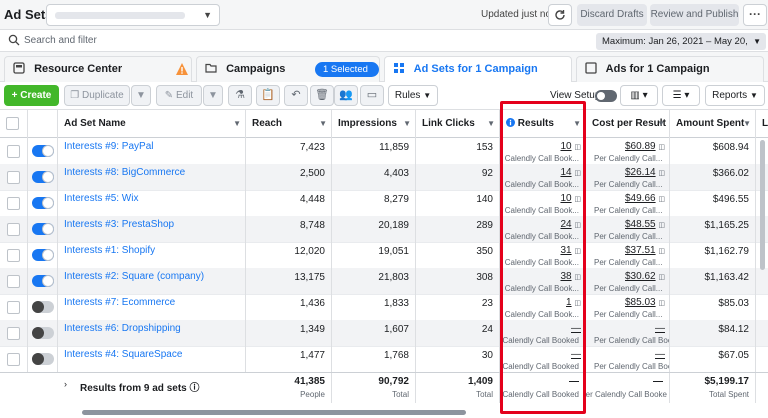 This screenshot has width=768, height=418. What do you see at coordinates (661, 225) in the screenshot?
I see `breakdown-icon: ◫` at bounding box center [661, 225].